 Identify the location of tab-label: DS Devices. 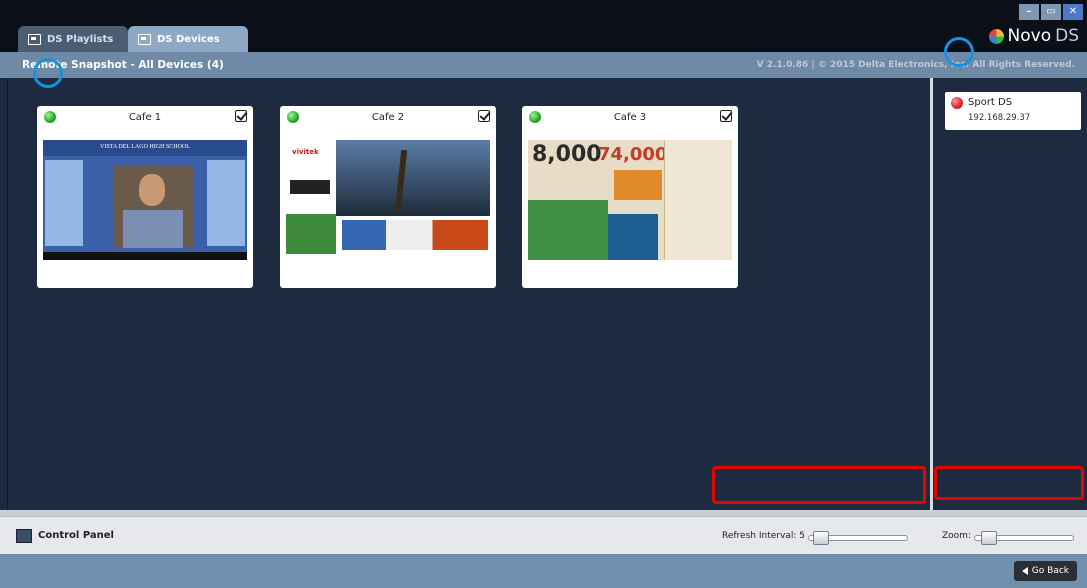
(188, 39).